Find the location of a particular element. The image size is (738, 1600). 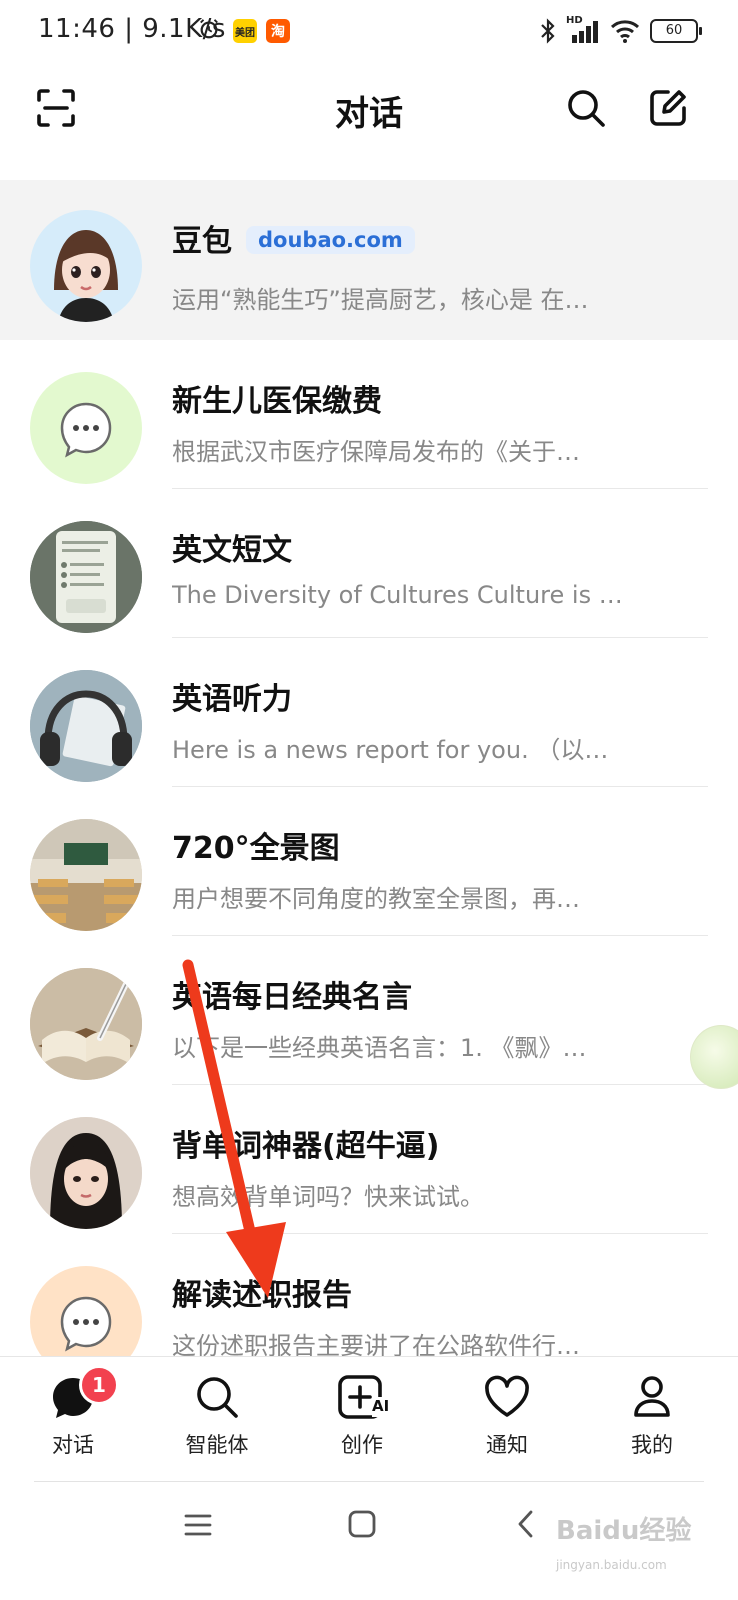

english-listening-avatar is located at coordinates (86, 726).